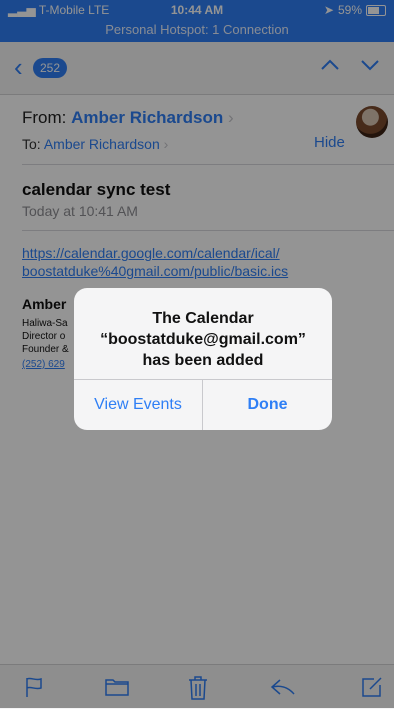  I want to click on alert-line-1: The Calendar, so click(203, 318).